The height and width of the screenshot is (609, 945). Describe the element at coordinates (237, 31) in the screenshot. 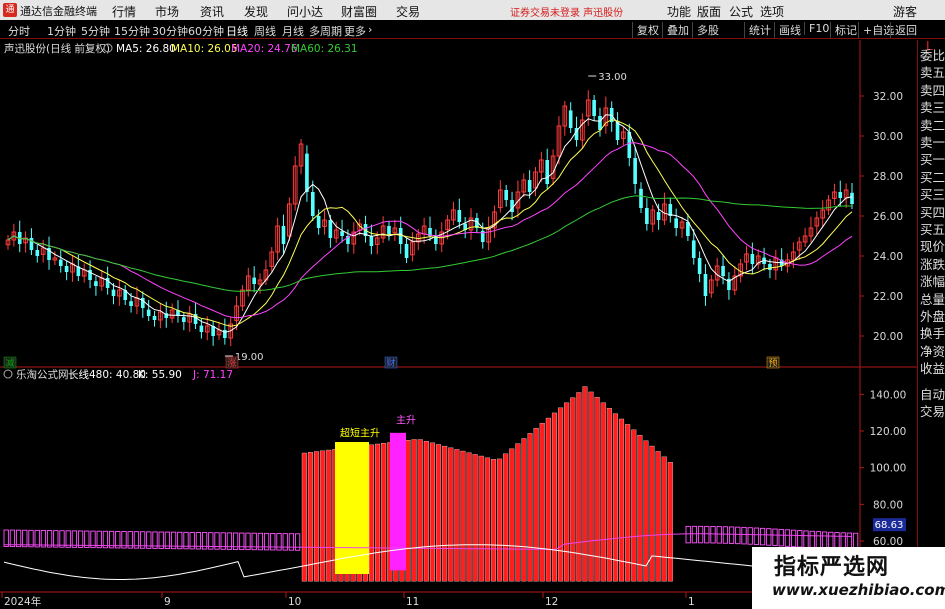

I see `tab-daily: 日线` at that location.